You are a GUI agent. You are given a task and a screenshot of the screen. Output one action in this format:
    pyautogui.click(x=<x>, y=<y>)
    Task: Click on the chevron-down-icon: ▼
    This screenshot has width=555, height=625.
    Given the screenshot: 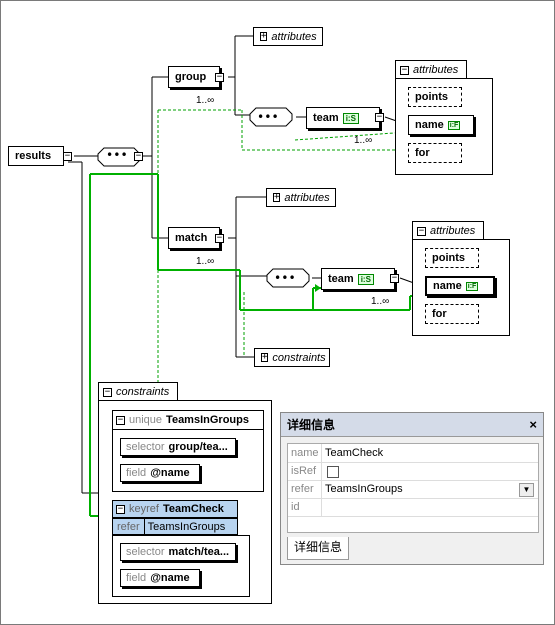 What is the action you would take?
    pyautogui.click(x=526, y=490)
    